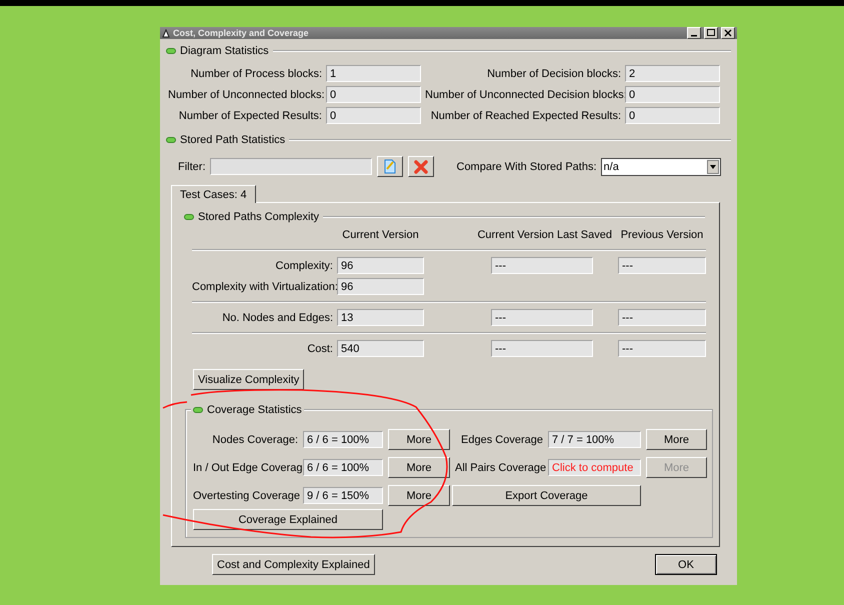  I want to click on clear-filter-button, so click(421, 166).